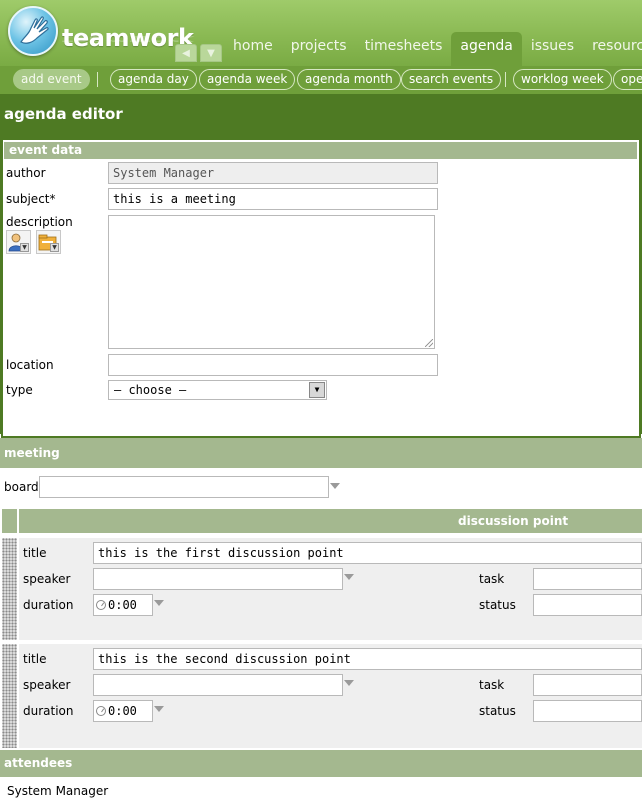 The height and width of the screenshot is (805, 642). Describe the element at coordinates (184, 487) in the screenshot. I see `board-combobox` at that location.